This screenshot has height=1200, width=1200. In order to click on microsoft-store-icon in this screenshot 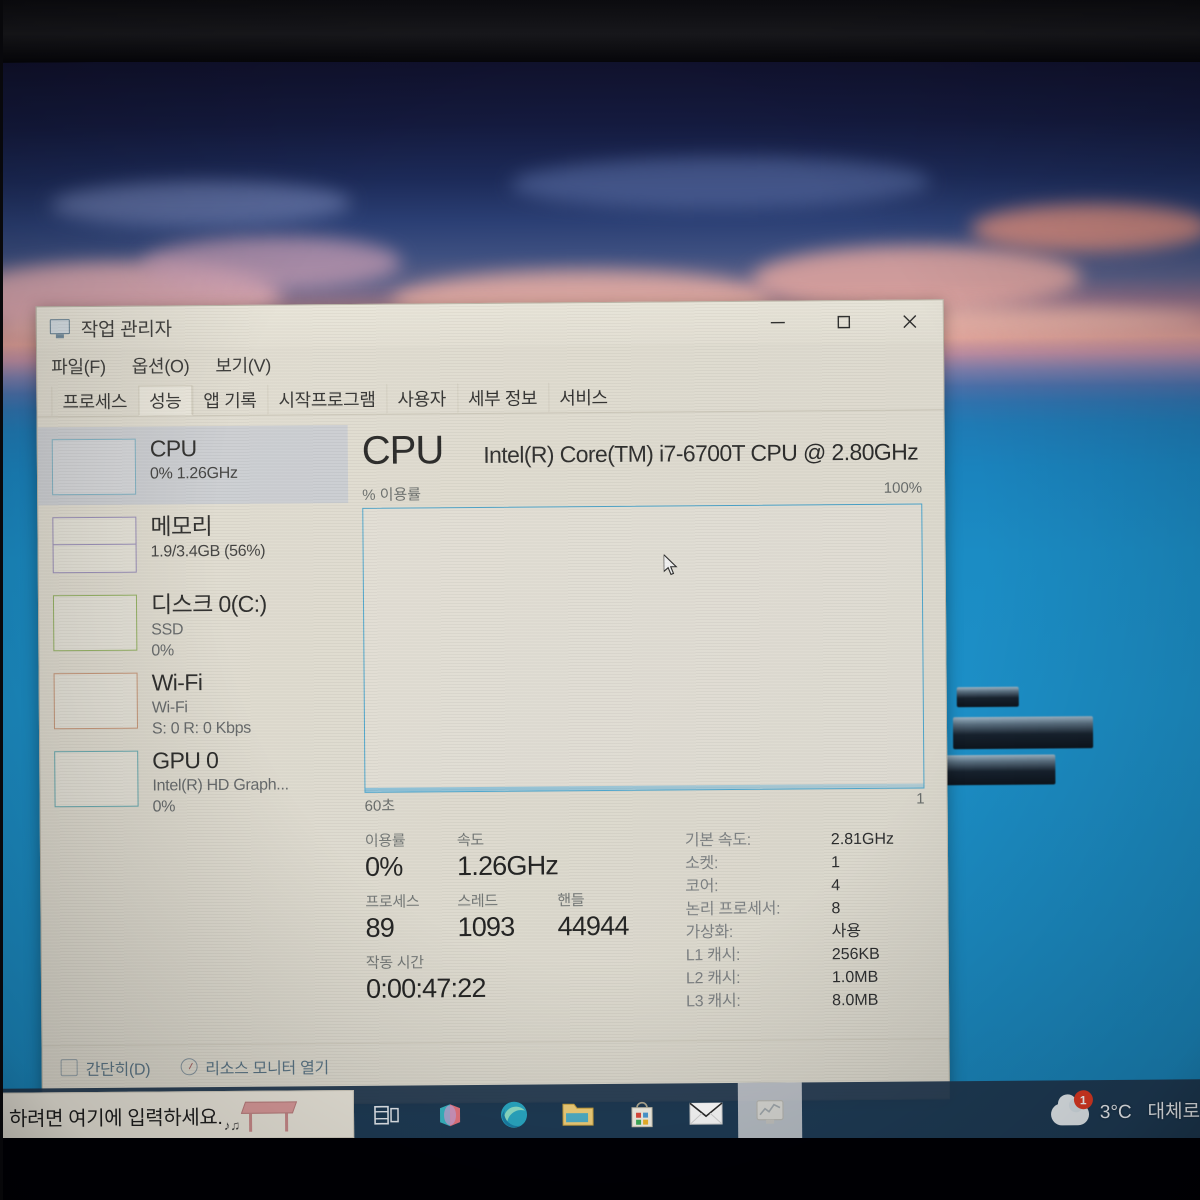, I will do `click(642, 1113)`.